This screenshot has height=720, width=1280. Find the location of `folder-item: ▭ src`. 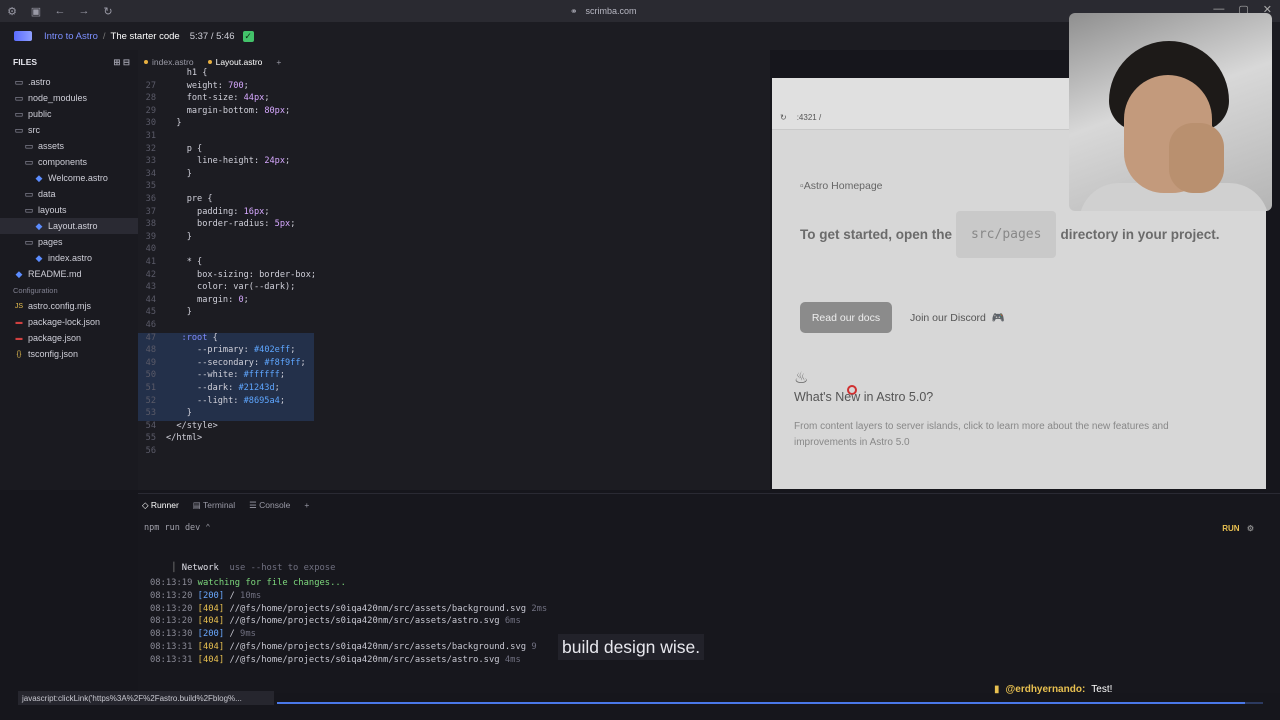

folder-item: ▭ src is located at coordinates (69, 130).